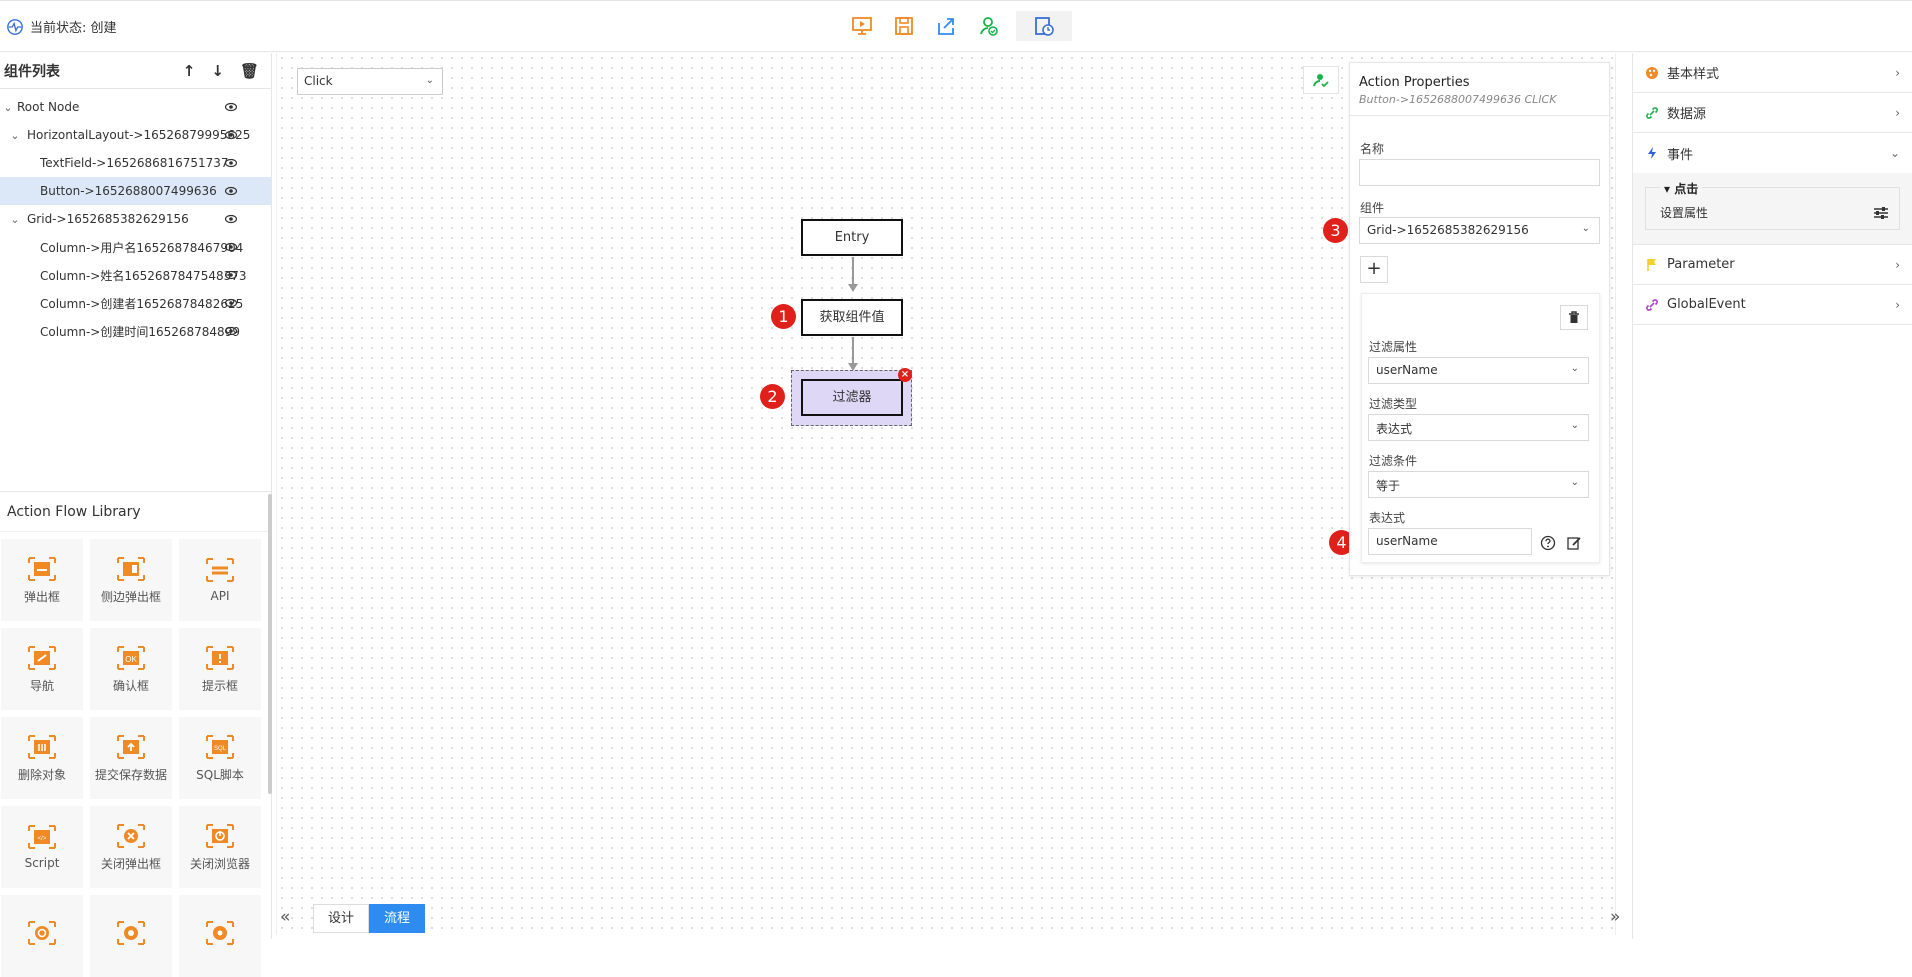  I want to click on tree-node: Column->姓名1652687847548373, so click(135, 275).